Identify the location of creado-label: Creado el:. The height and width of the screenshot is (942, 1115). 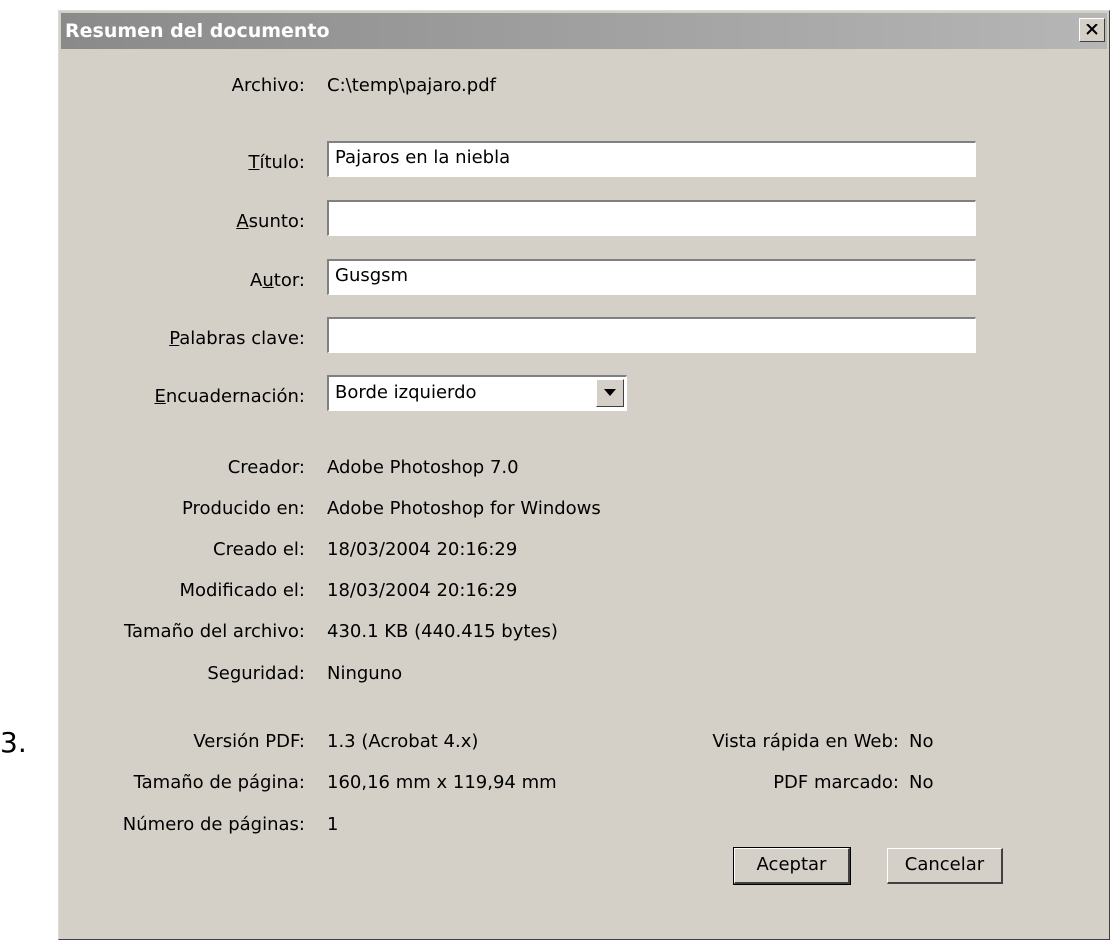
(259, 549).